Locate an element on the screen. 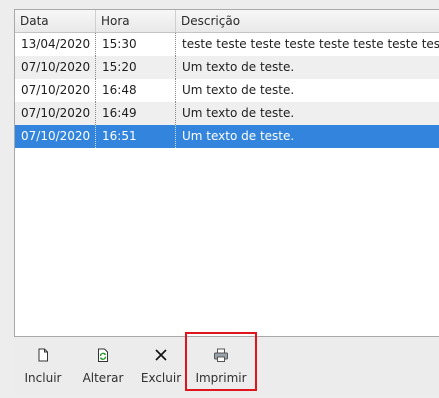  table-row-selected: 07/10/2020 16:51 Um texto de teste. is located at coordinates (227, 136).